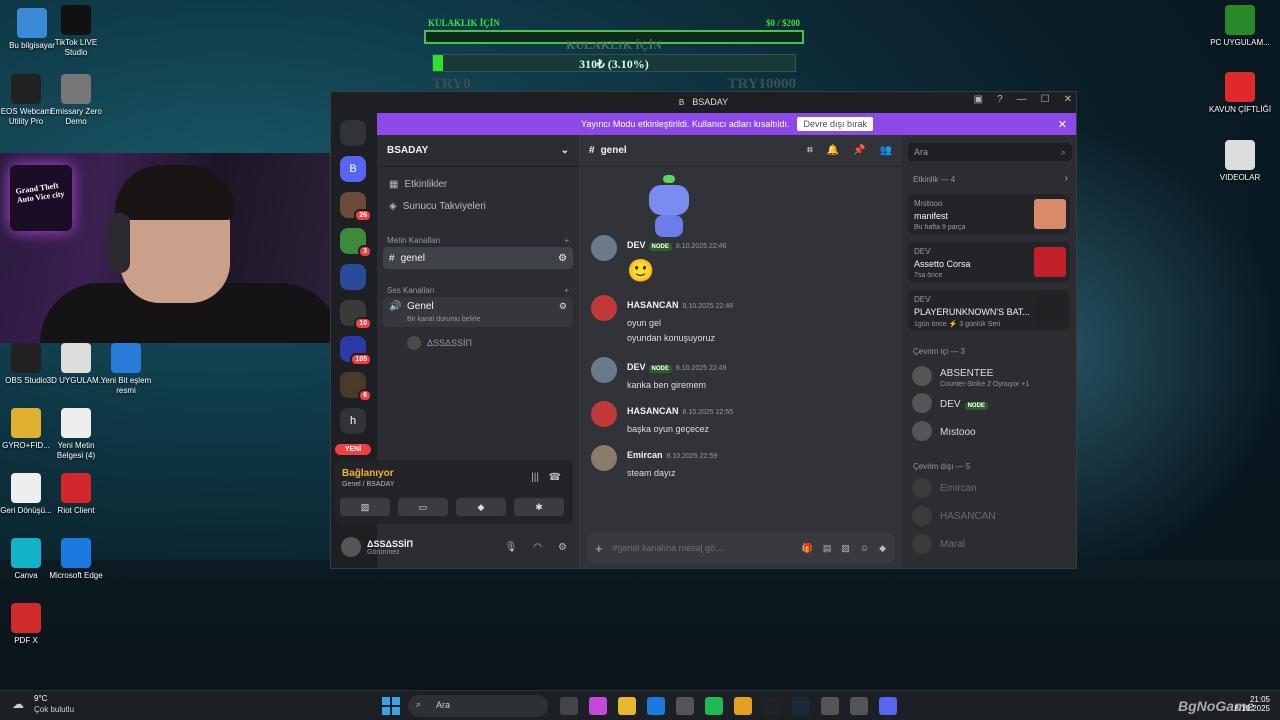 This screenshot has width=1280, height=720. What do you see at coordinates (40, 698) in the screenshot?
I see `weather-temp: 9°C` at bounding box center [40, 698].